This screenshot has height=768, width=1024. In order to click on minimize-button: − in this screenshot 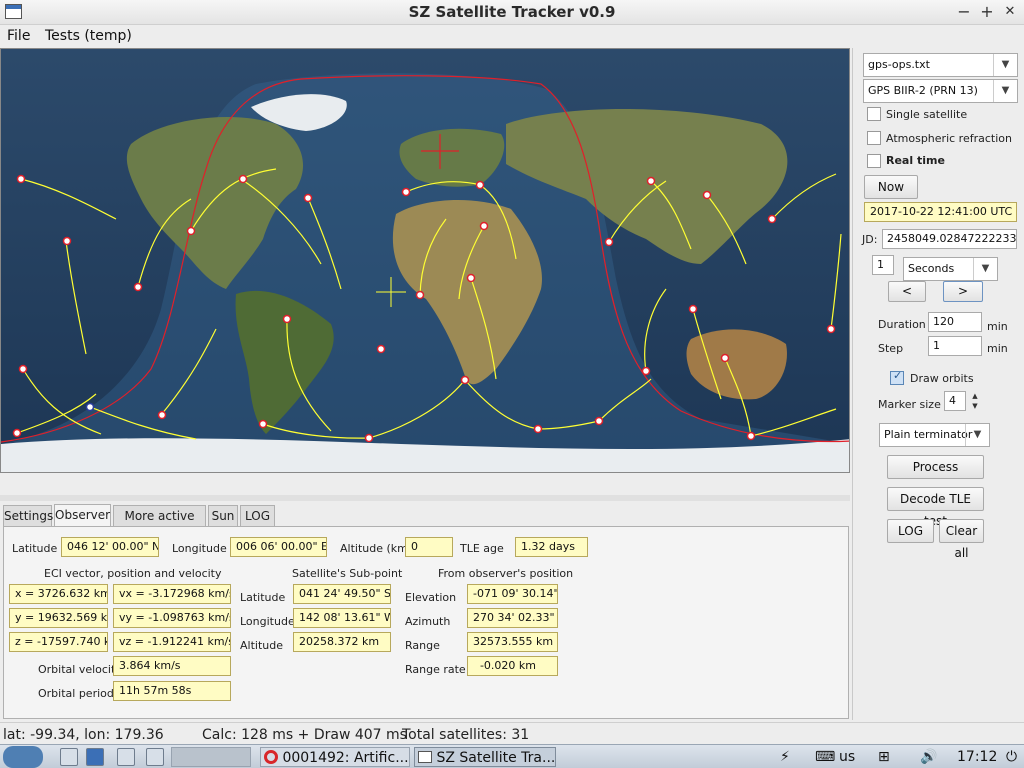, I will do `click(964, 12)`.